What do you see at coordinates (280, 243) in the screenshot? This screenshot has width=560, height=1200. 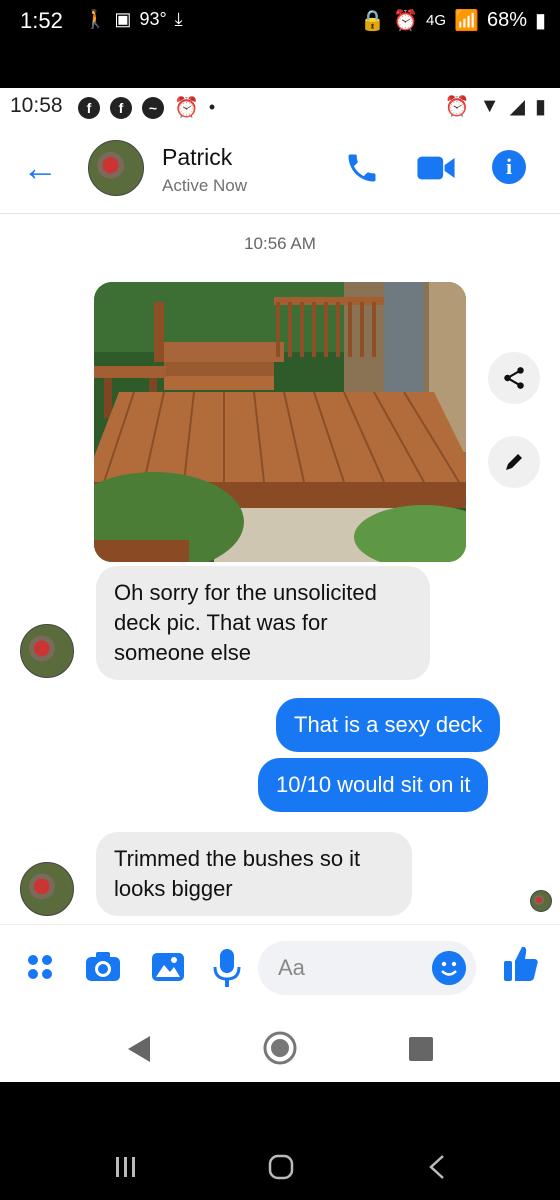 I see `message-timestamp: 10:56 AM` at bounding box center [280, 243].